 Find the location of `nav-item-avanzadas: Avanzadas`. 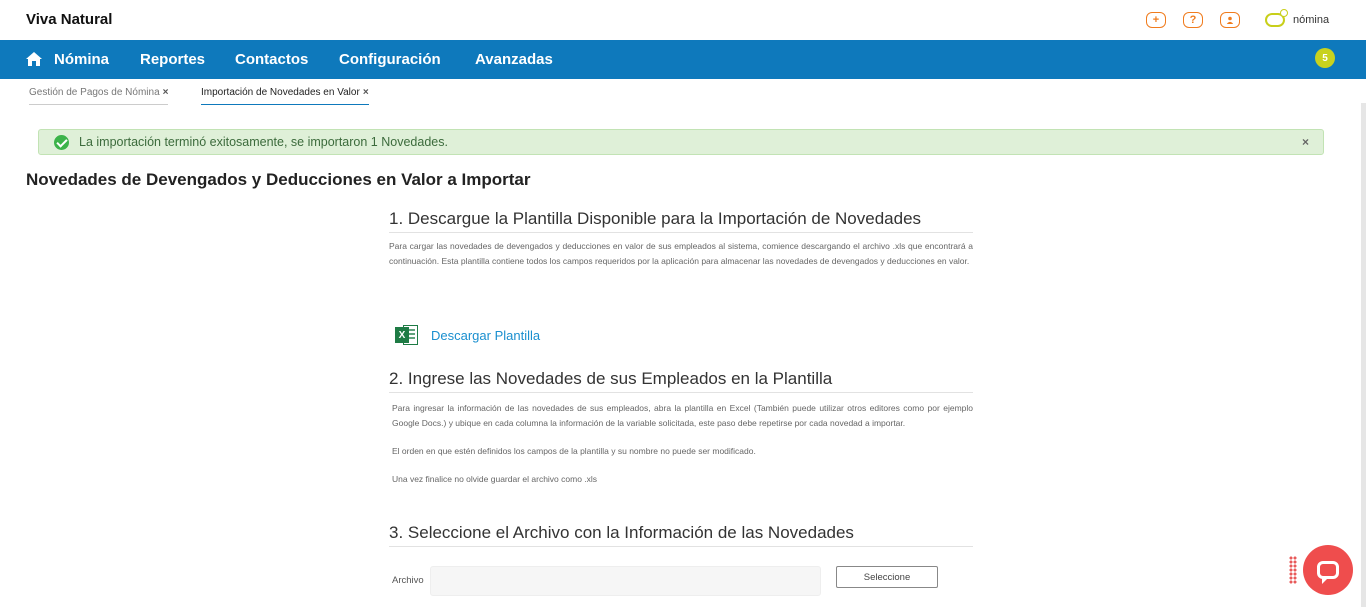

nav-item-avanzadas: Avanzadas is located at coordinates (514, 59).